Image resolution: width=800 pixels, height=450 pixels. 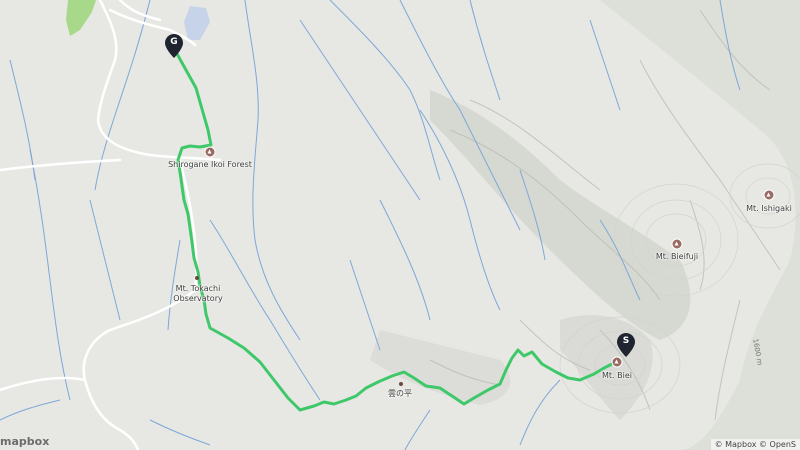 I want to click on goal-marker-letter: G, so click(x=174, y=42).